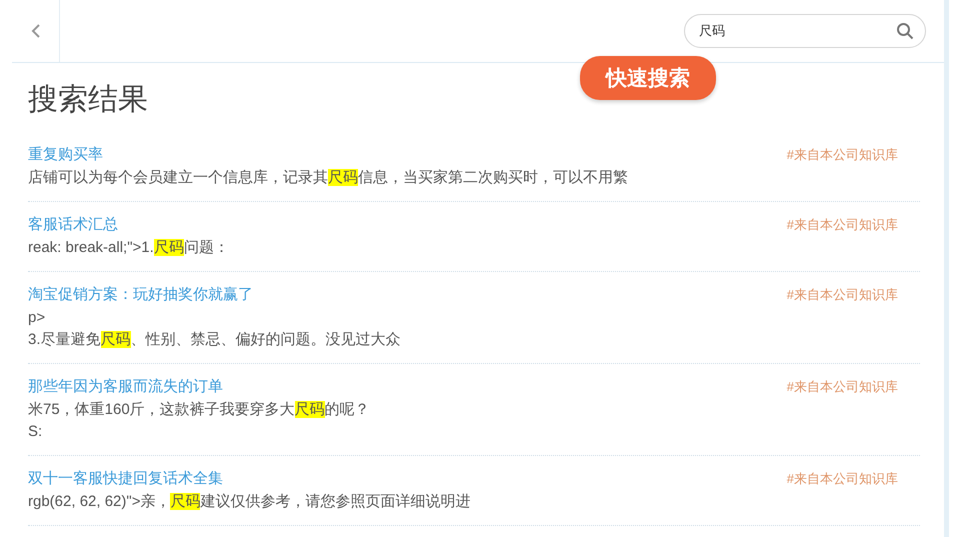 The height and width of the screenshot is (537, 975). Describe the element at coordinates (129, 248) in the screenshot. I see `result-snippet: reak: break-all;">1.尺码问题：` at that location.